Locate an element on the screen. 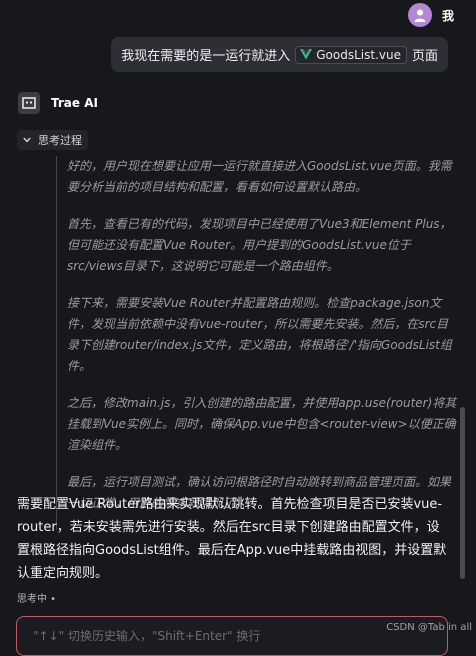 The image size is (476, 656). user-avatar-icon is located at coordinates (419, 15).